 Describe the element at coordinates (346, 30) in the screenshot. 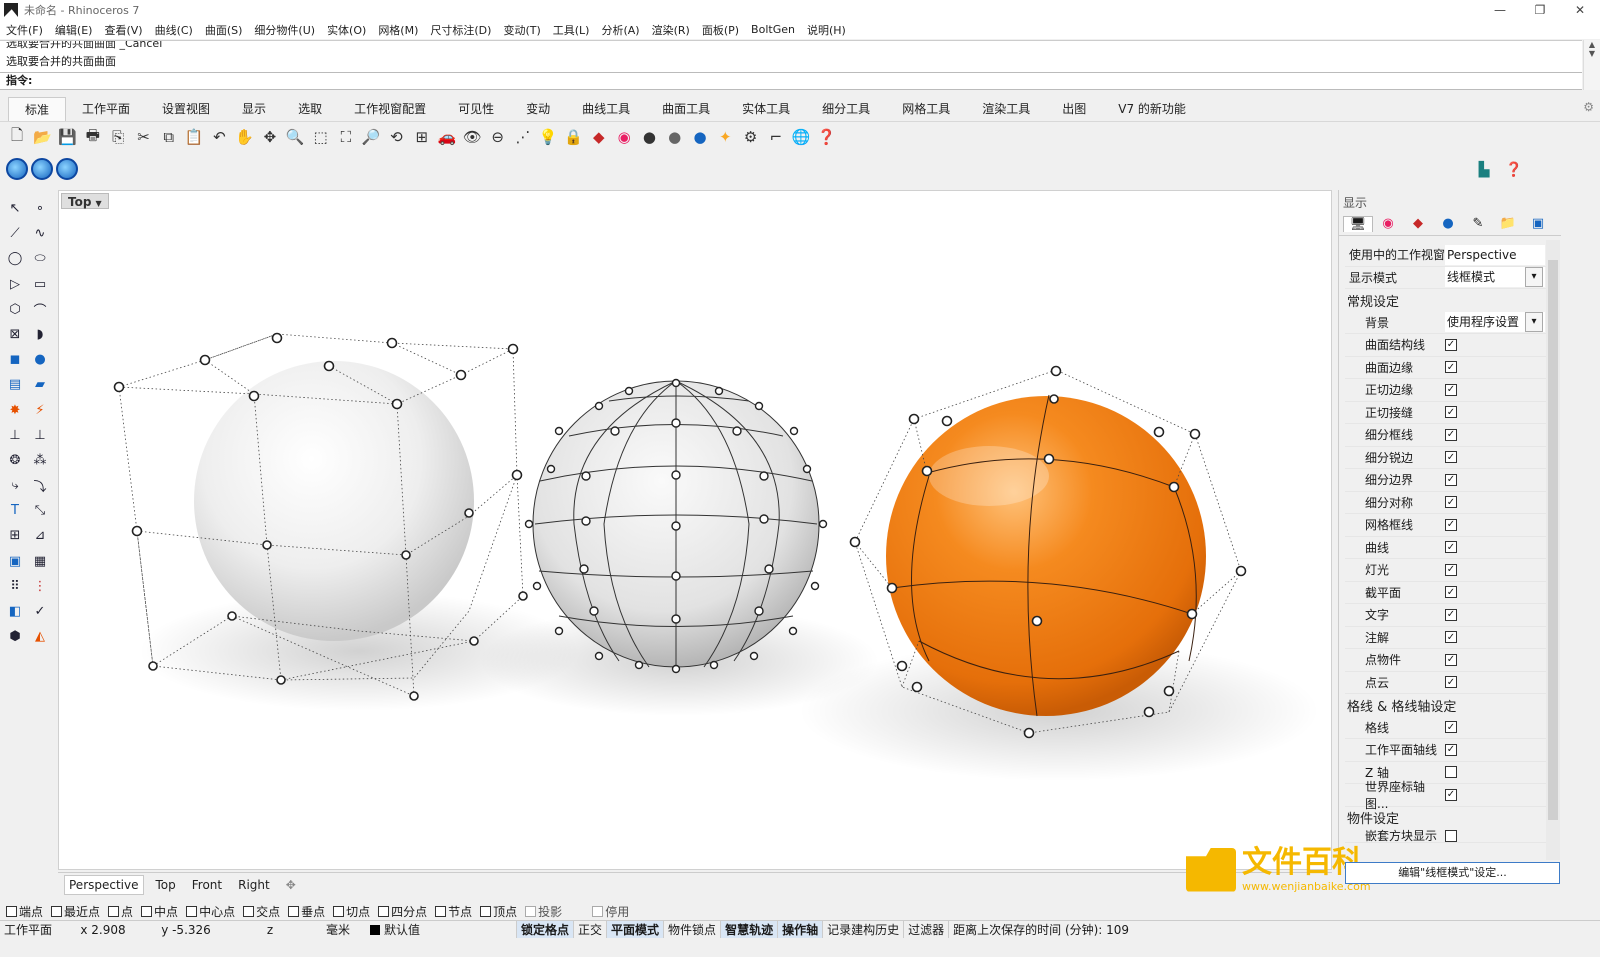

I see `menu-solid: 实体(O)` at that location.